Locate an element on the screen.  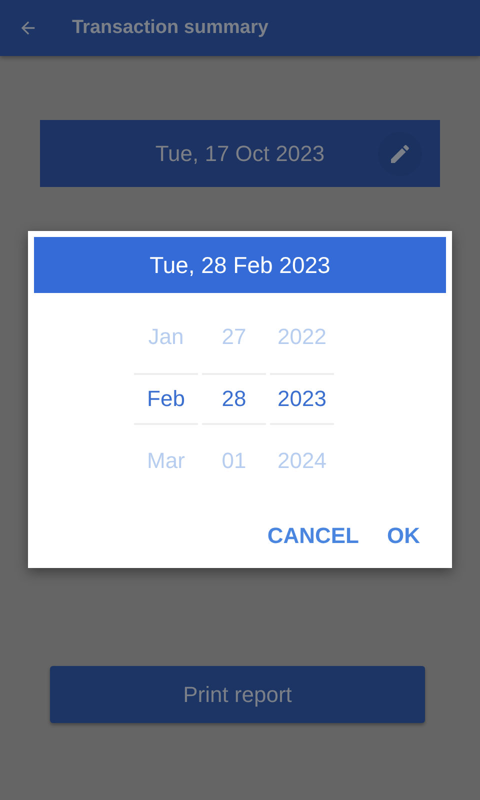
date-field: Tue, 17 Oct 2023 is located at coordinates (240, 153).